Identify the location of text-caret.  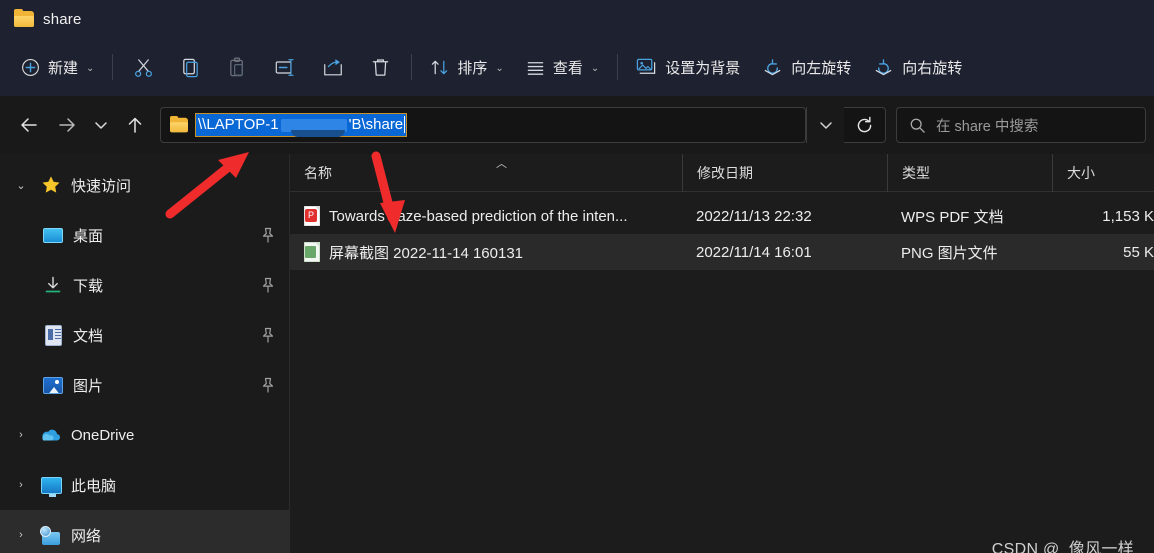
(405, 124).